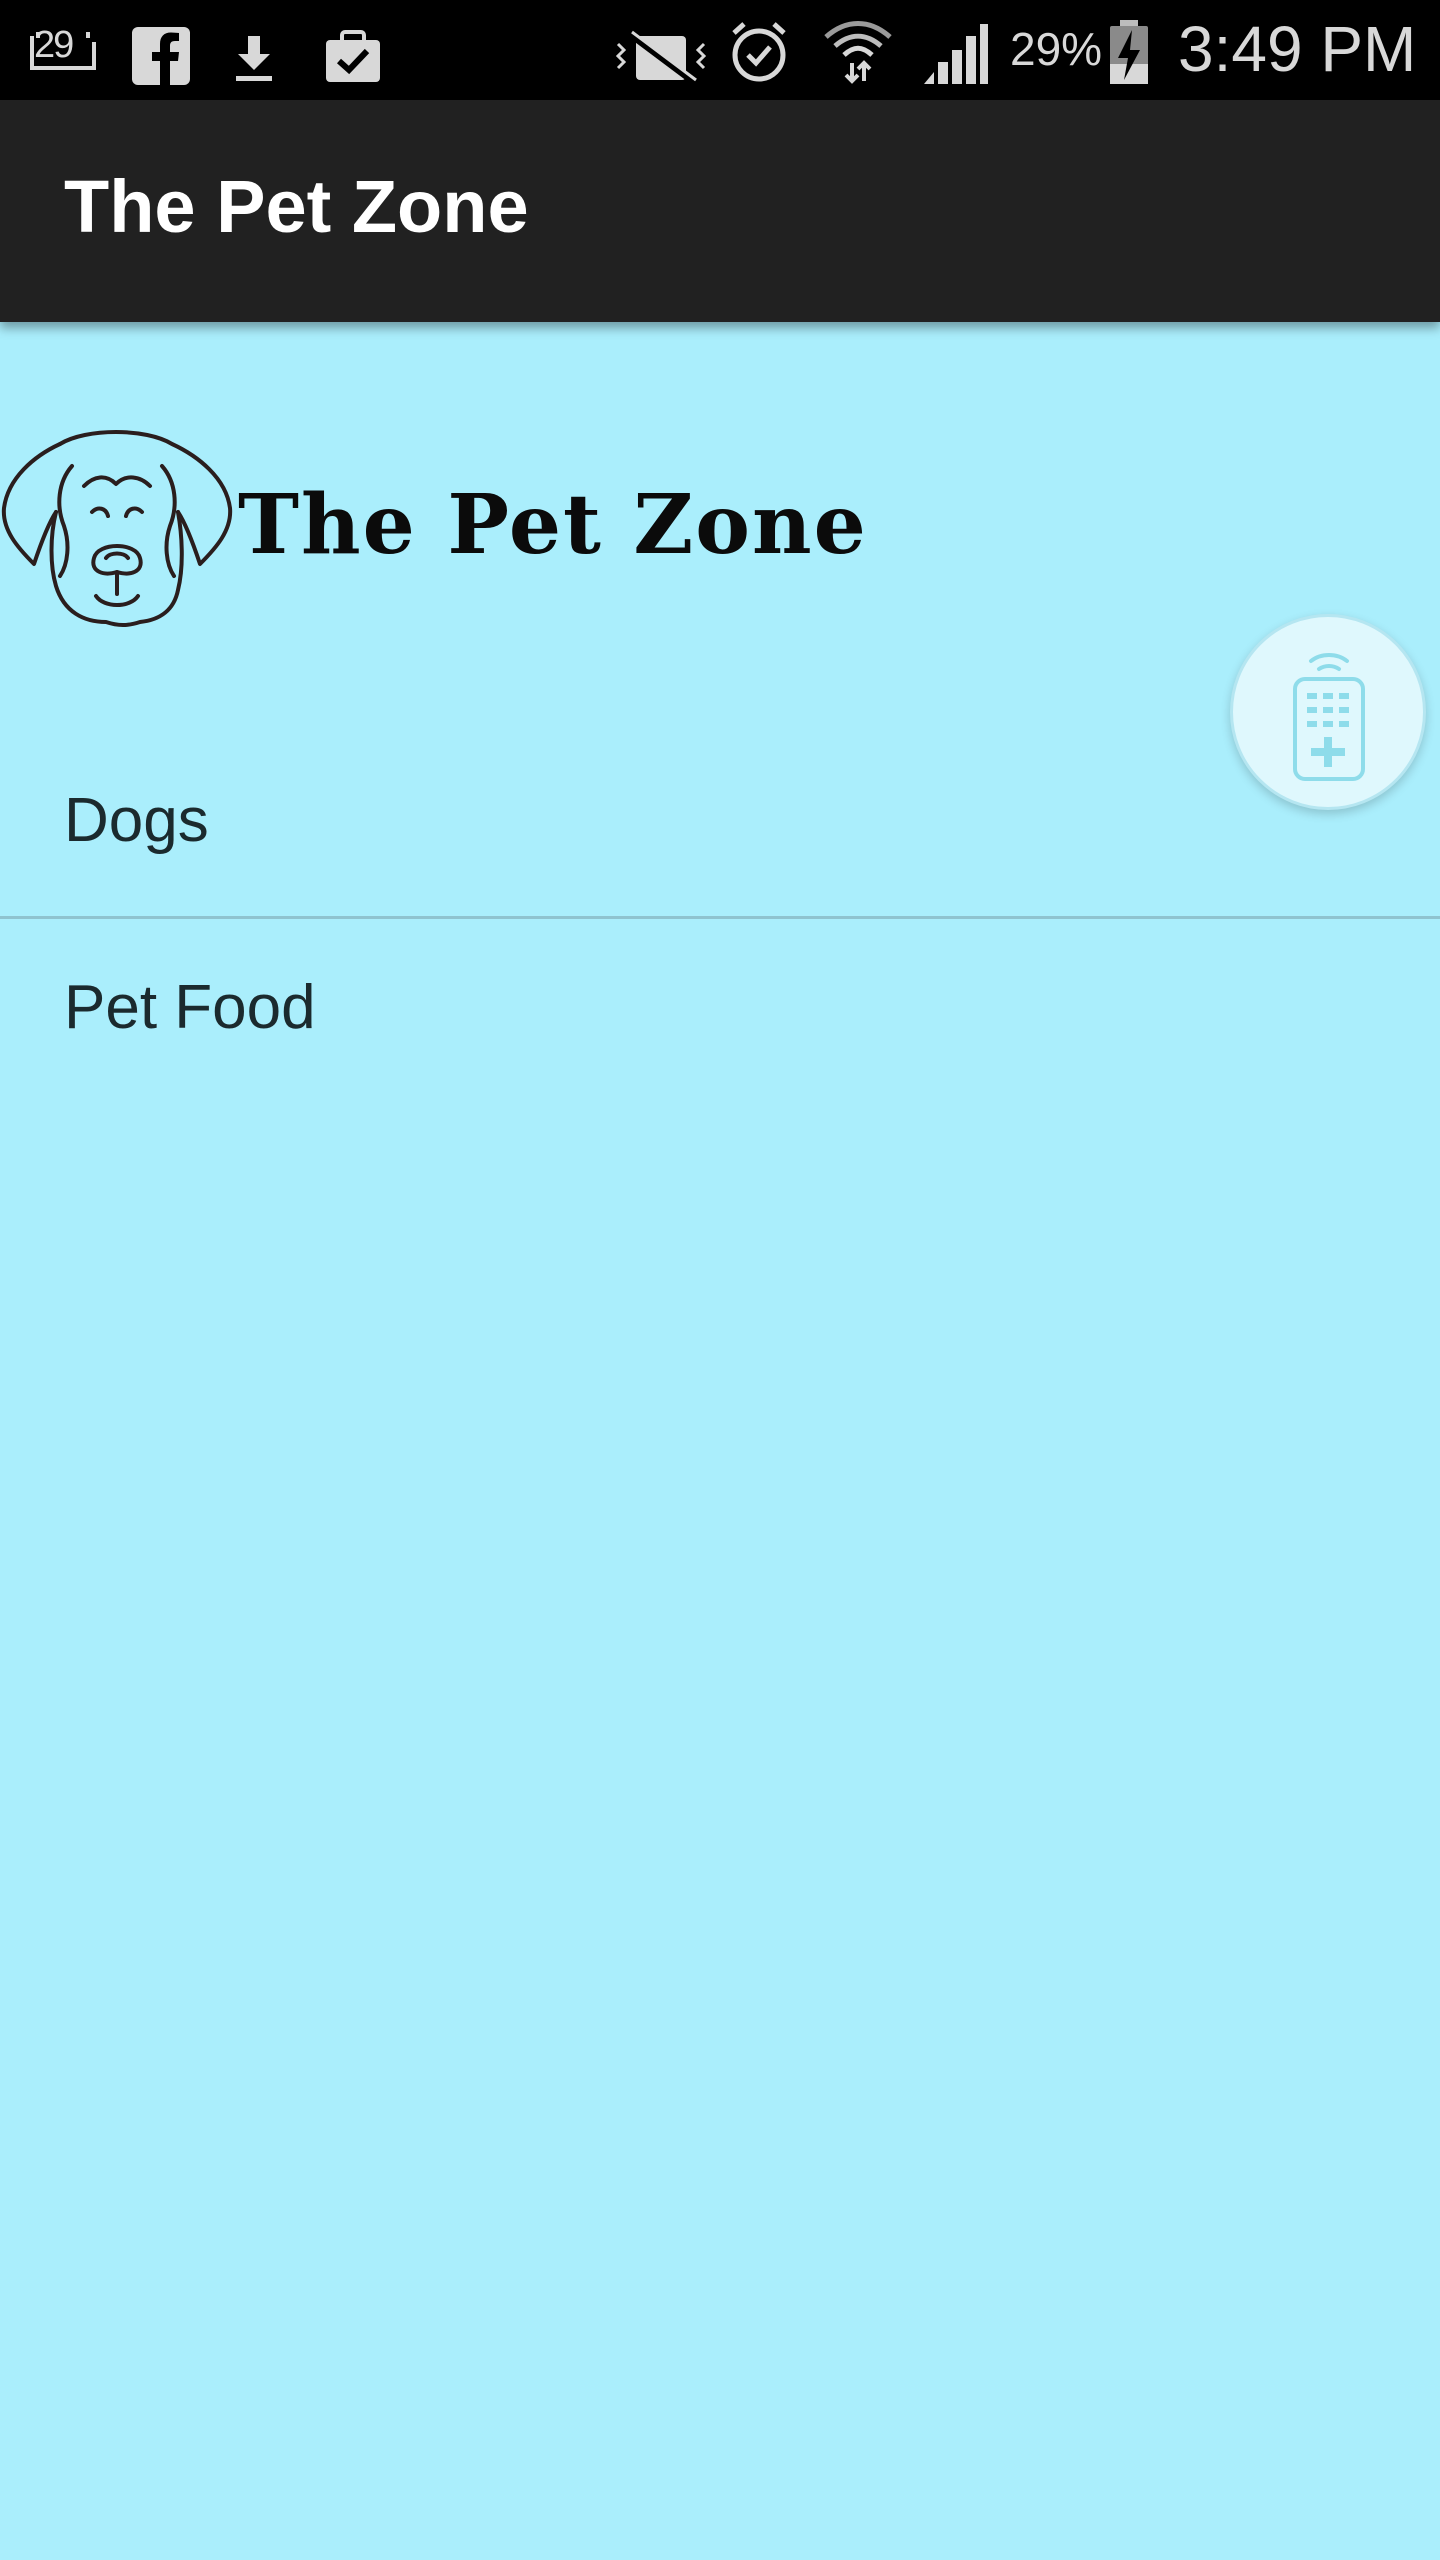 This screenshot has width=1440, height=2560. I want to click on status-clock: 3:49 PM, so click(1297, 49).